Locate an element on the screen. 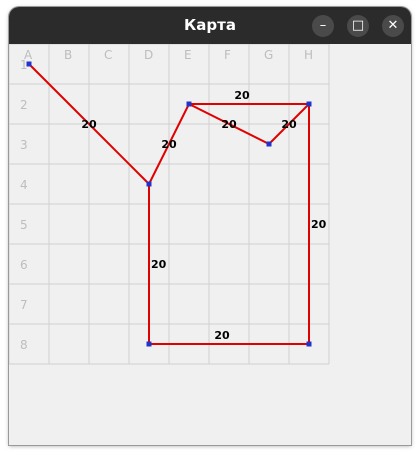  row-label: 8 is located at coordinates (24, 345).